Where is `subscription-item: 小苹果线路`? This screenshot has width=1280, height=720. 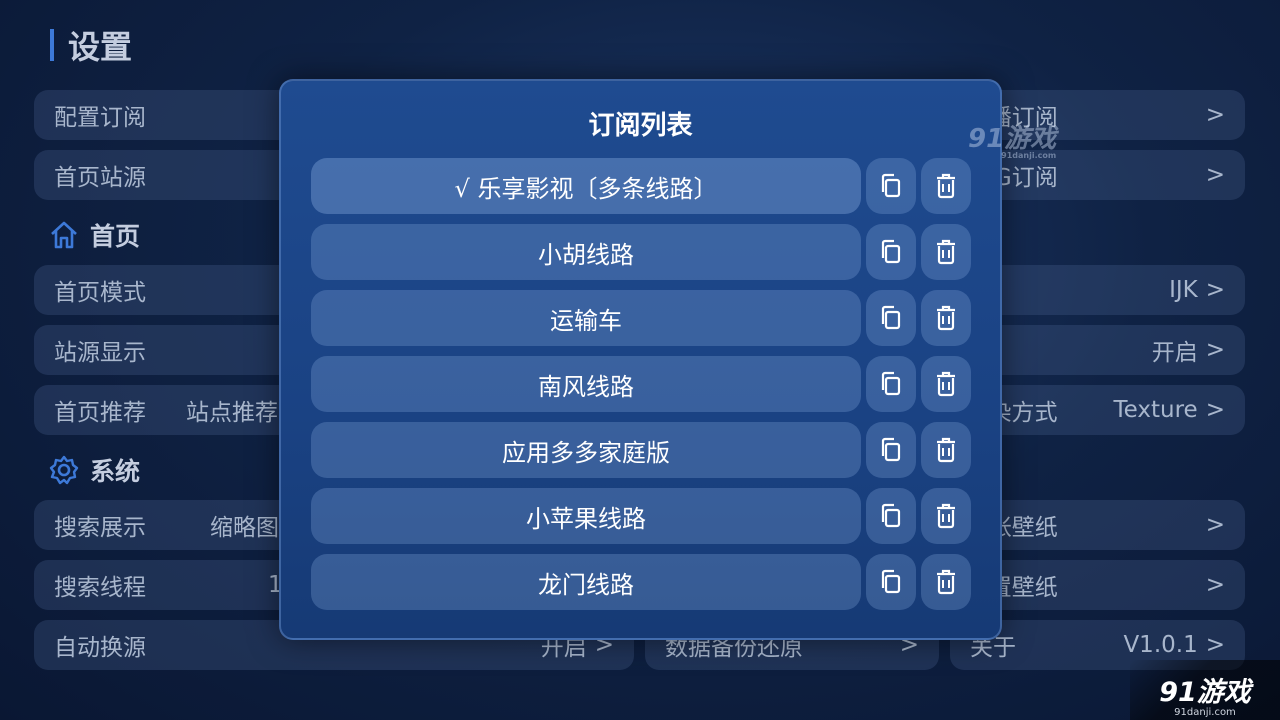 subscription-item: 小苹果线路 is located at coordinates (586, 516).